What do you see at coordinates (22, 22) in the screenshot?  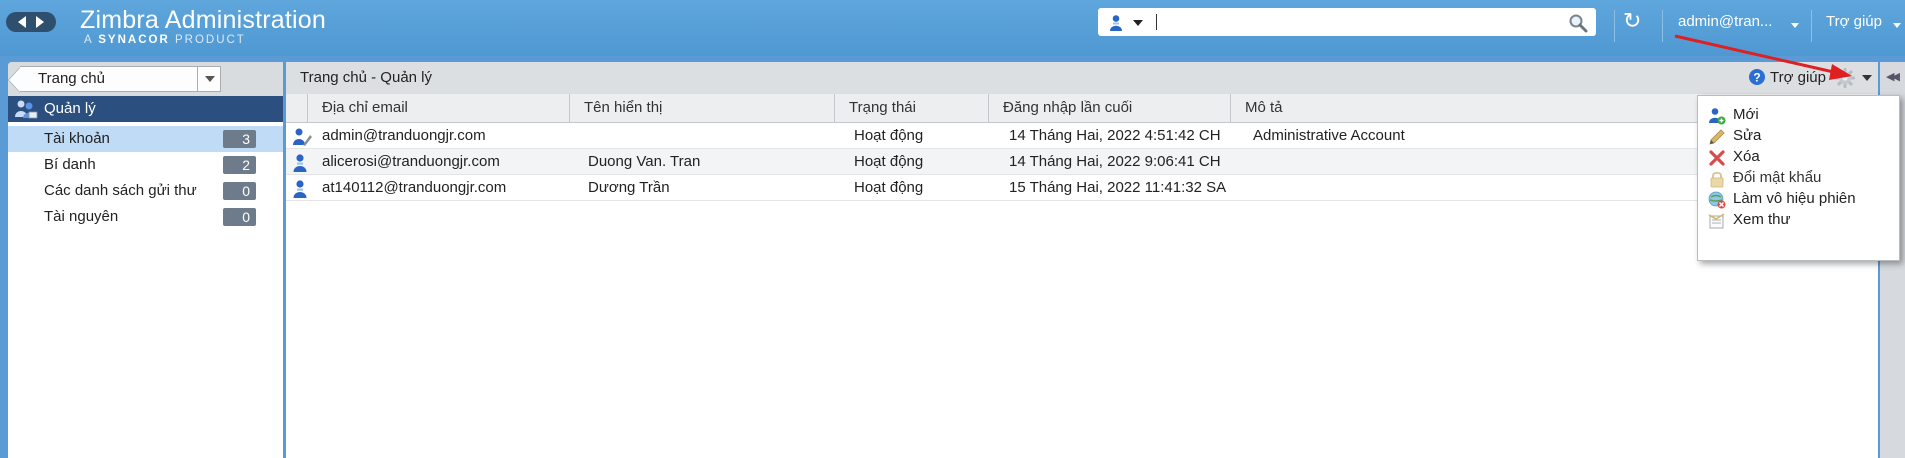 I see `back-arrow-icon` at bounding box center [22, 22].